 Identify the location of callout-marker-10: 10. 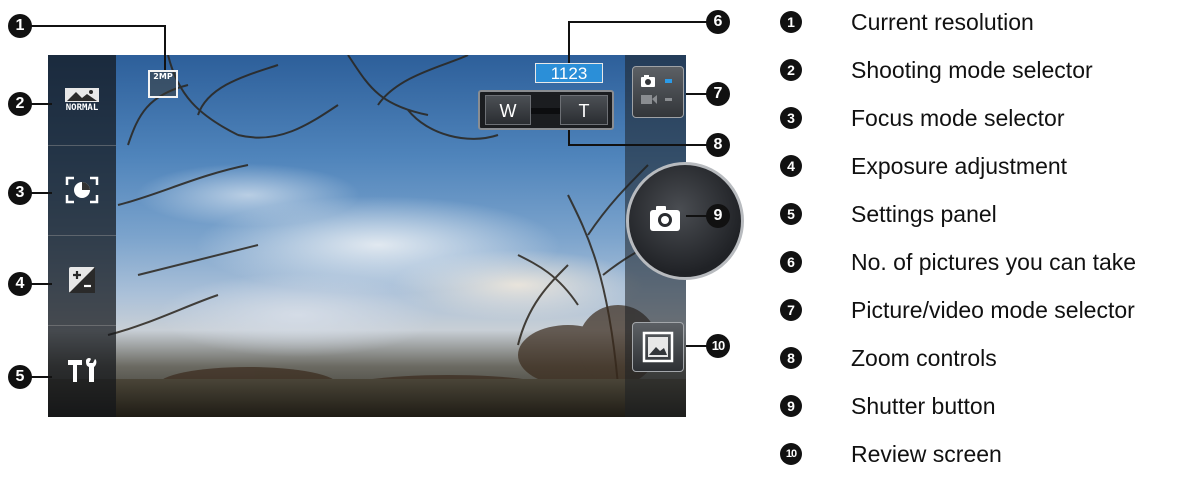
(718, 346).